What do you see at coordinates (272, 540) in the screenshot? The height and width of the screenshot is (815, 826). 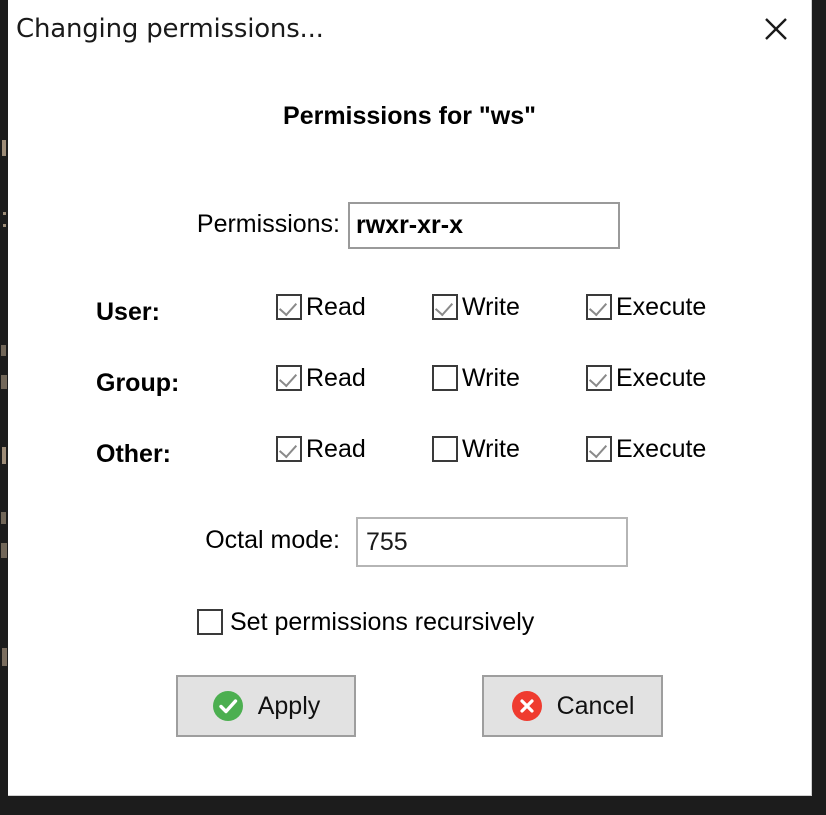 I see `octal-label: Octal mode:` at bounding box center [272, 540].